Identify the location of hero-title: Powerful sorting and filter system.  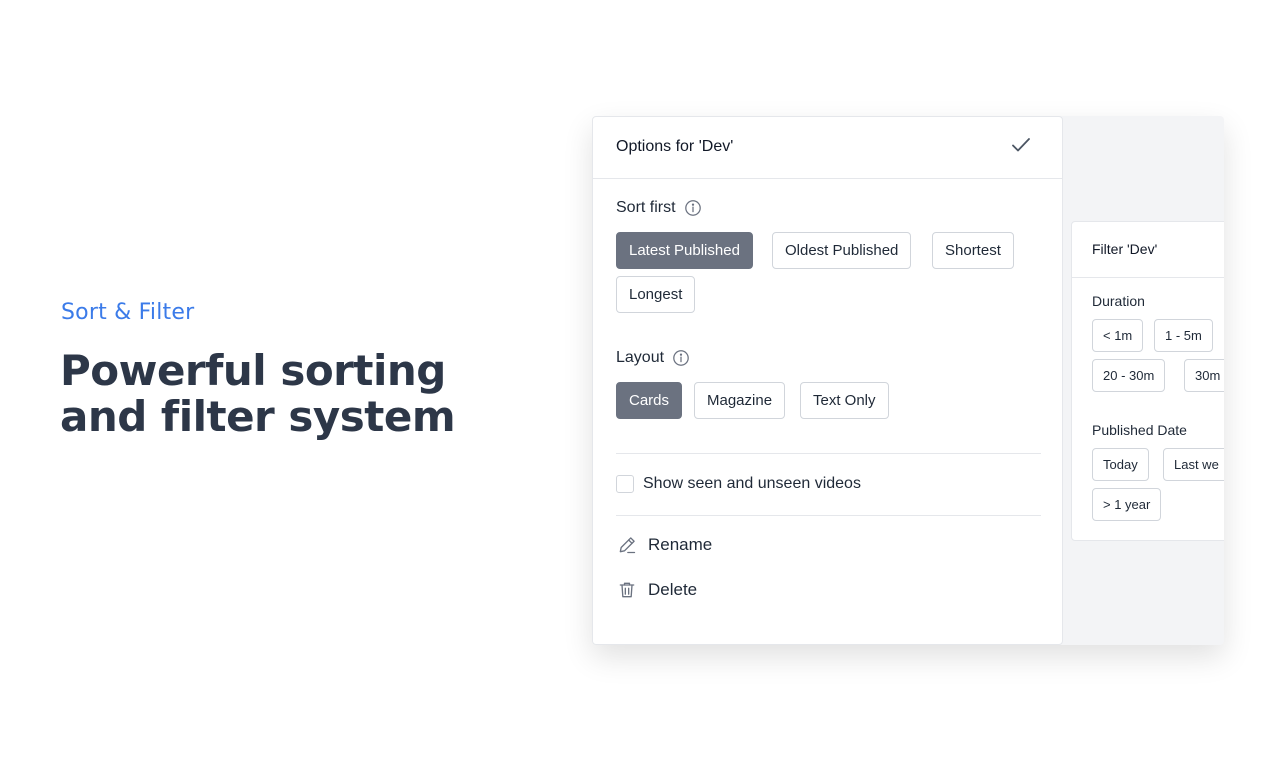
(258, 393).